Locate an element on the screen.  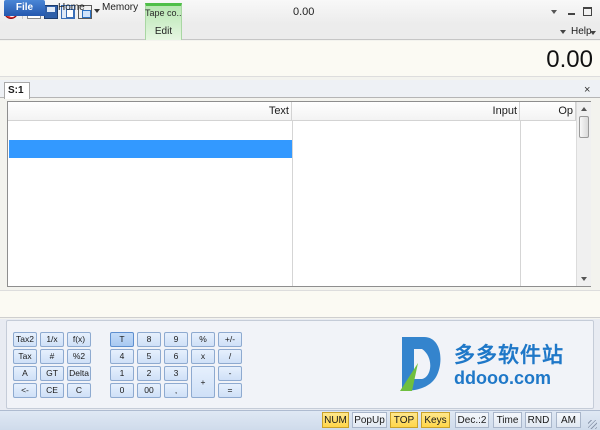
column-header-input: Input is located at coordinates (406, 111).